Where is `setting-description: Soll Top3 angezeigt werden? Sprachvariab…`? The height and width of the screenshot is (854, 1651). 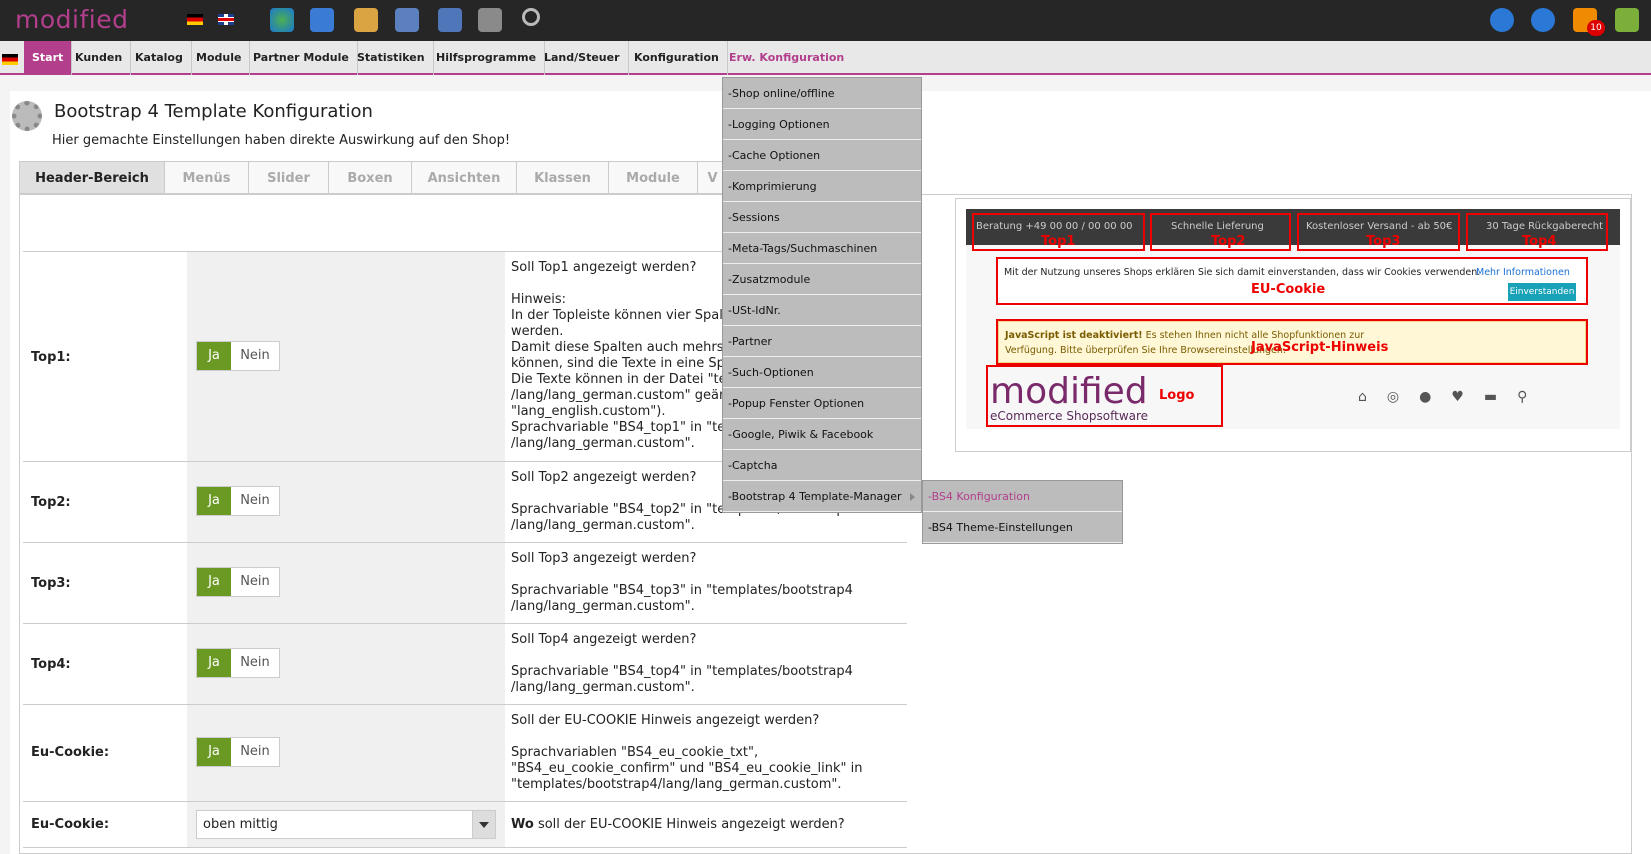
setting-description: Soll Top3 angezeigt werden? Sprachvariab… is located at coordinates (682, 582).